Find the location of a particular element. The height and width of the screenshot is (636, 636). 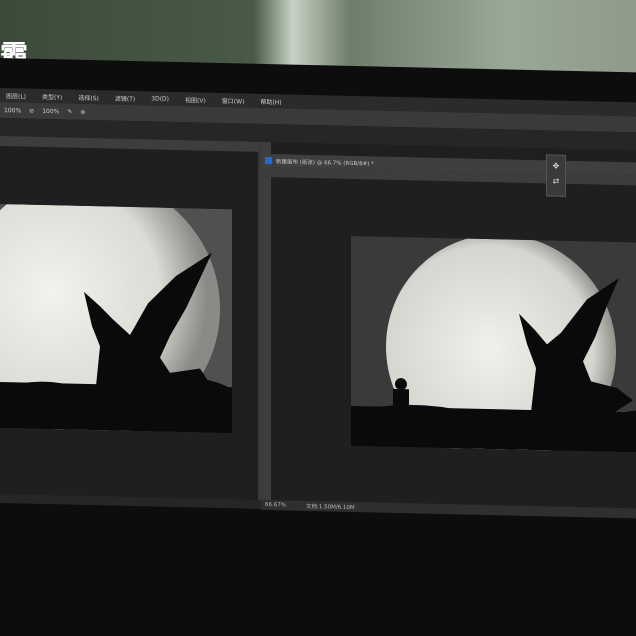

document-tab-title: 新建画布 (纸张) @ 66.7% (RGB/8#) * is located at coordinates (325, 162).